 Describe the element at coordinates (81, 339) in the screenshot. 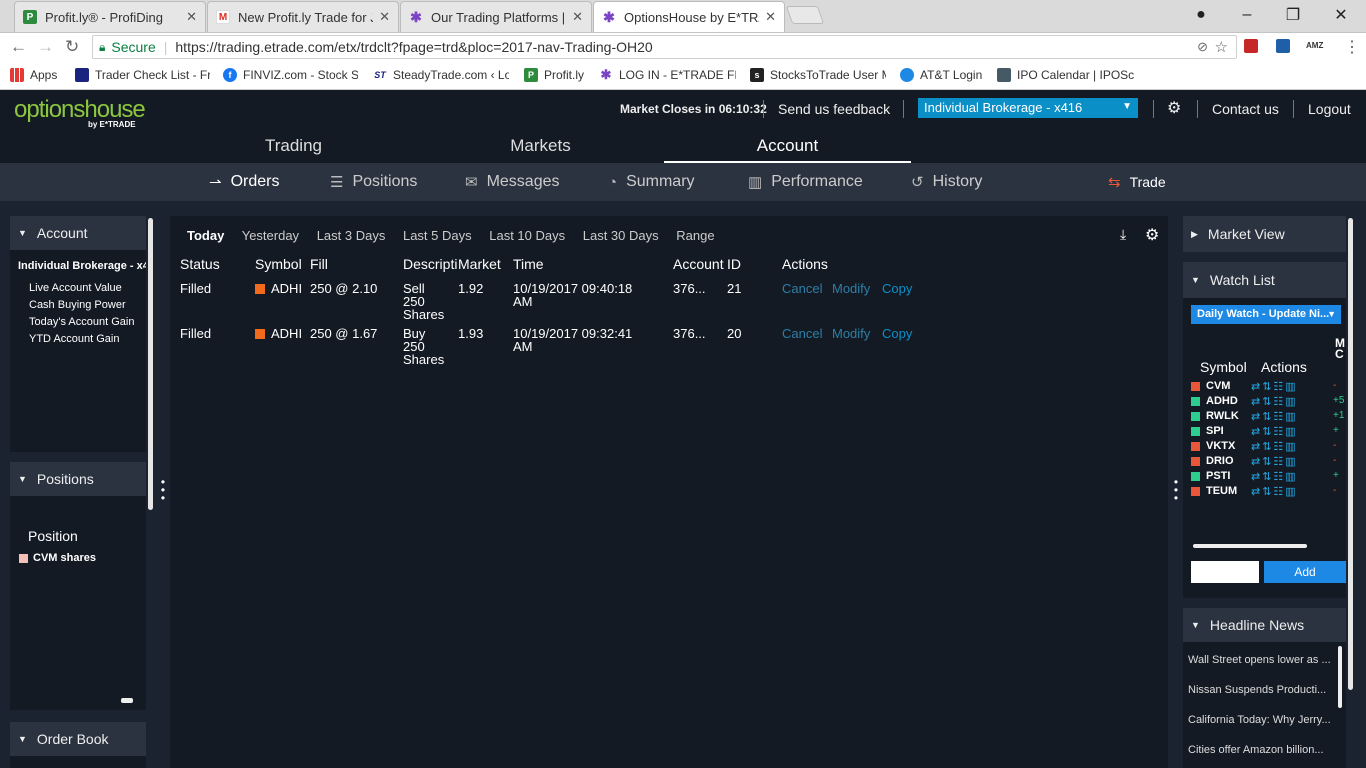

I see `link-ytd-account-gain: YTD Account Gain` at that location.